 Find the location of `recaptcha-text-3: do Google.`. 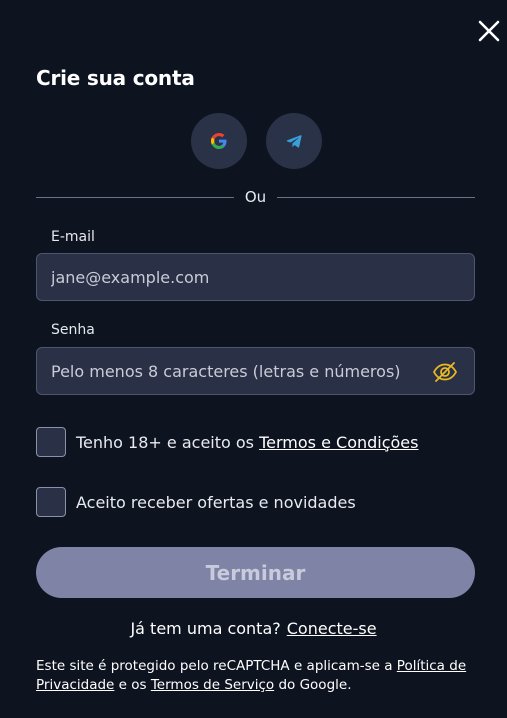

recaptcha-text-3: do Google. is located at coordinates (313, 685).